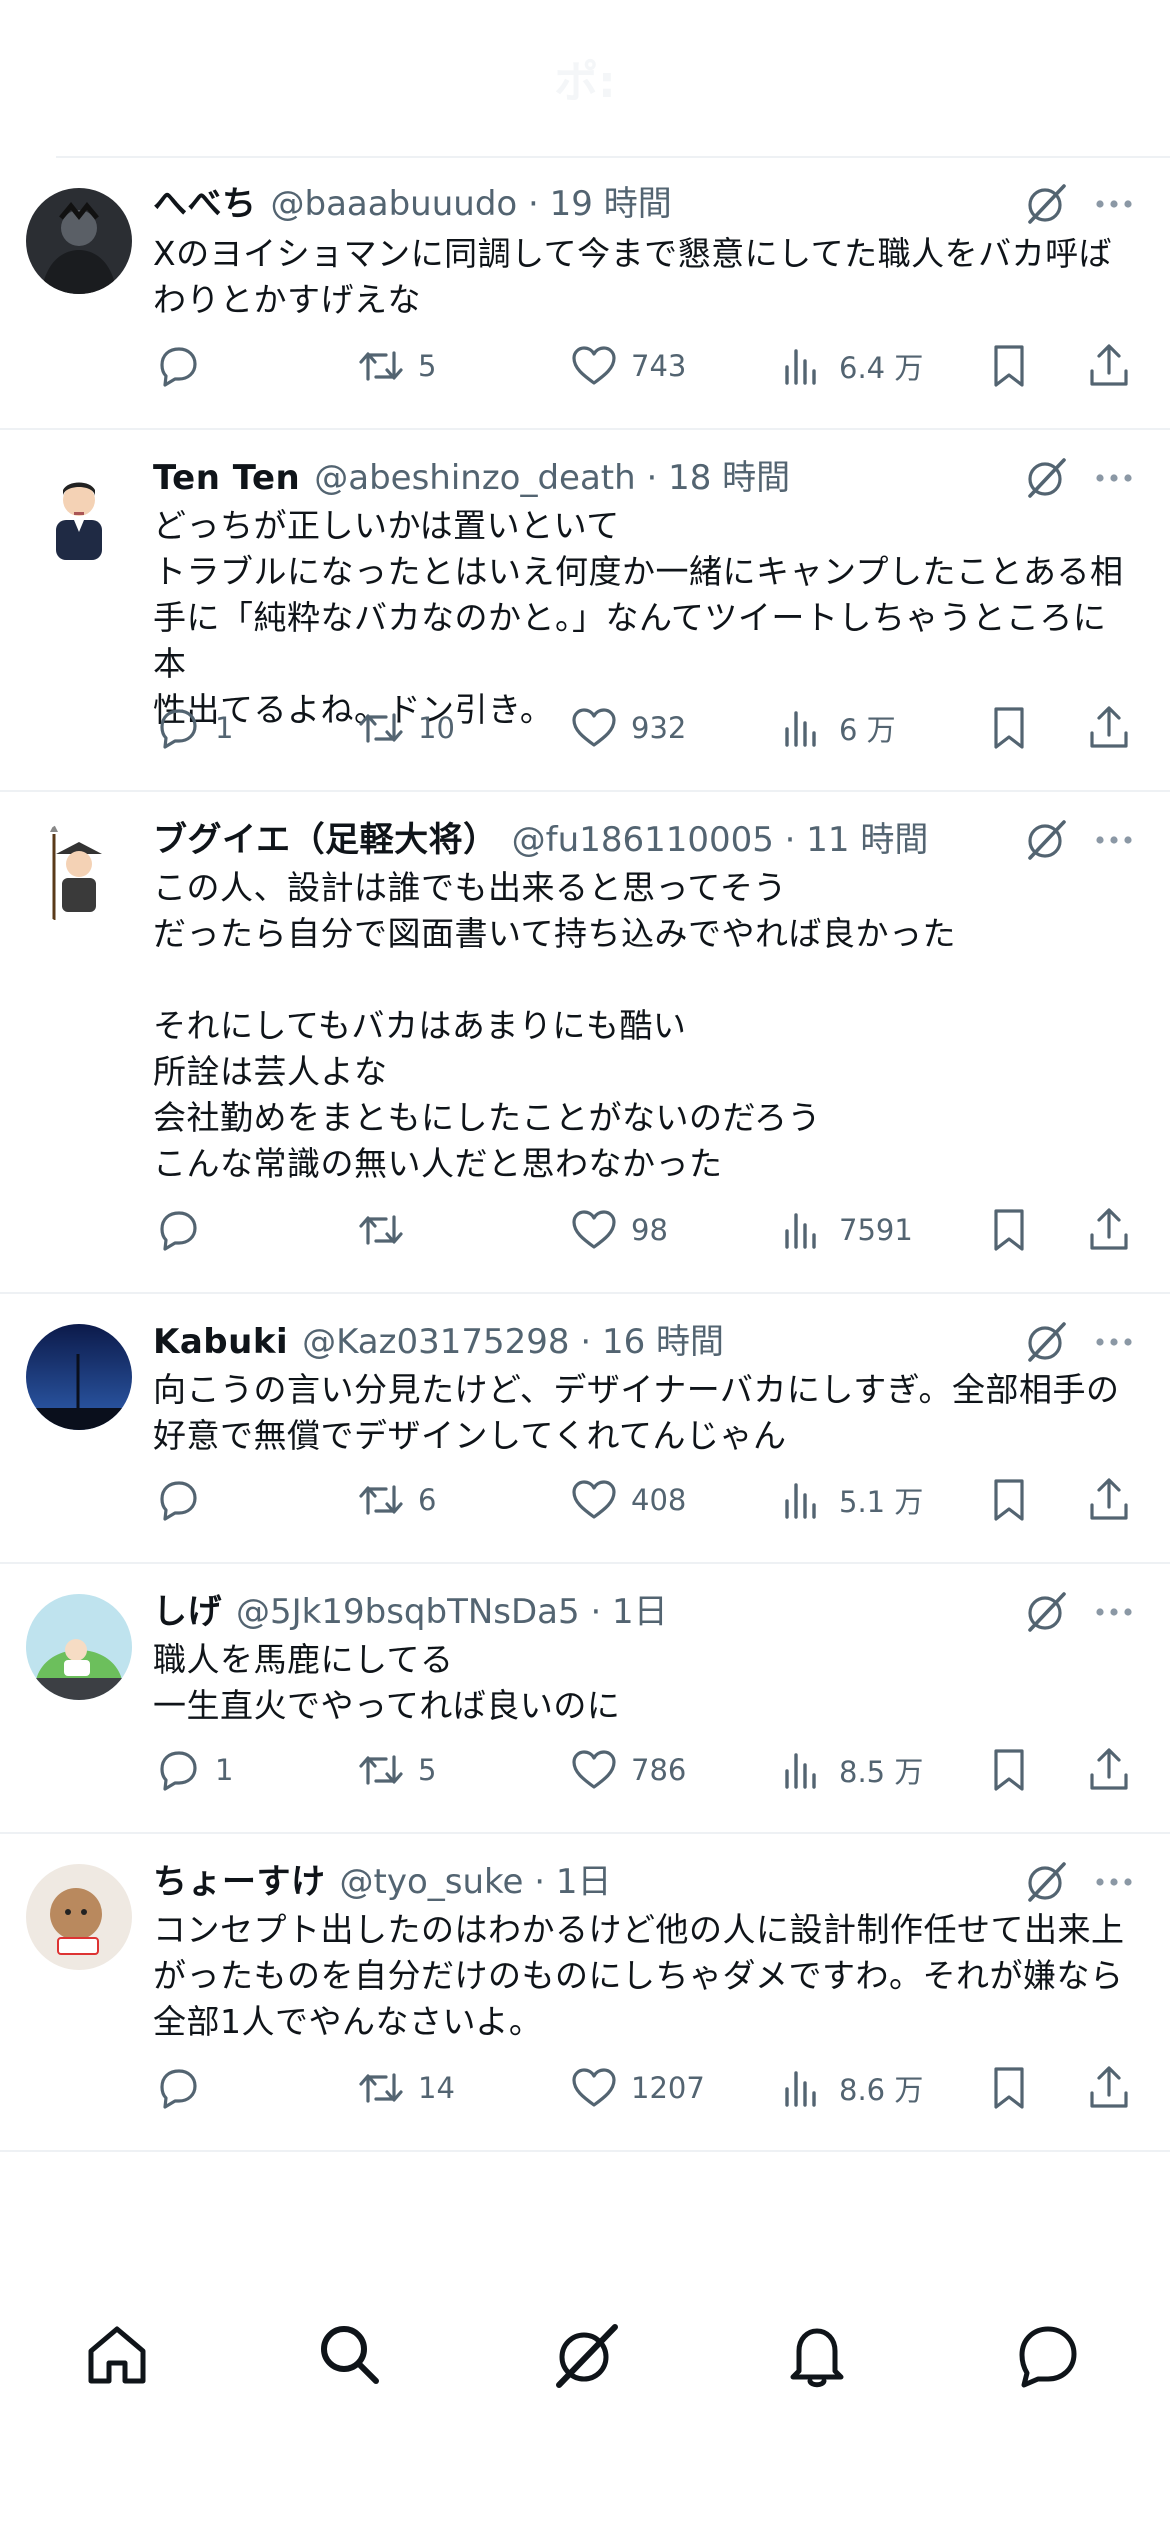  What do you see at coordinates (627, 1500) in the screenshot?
I see `like-button: 408` at bounding box center [627, 1500].